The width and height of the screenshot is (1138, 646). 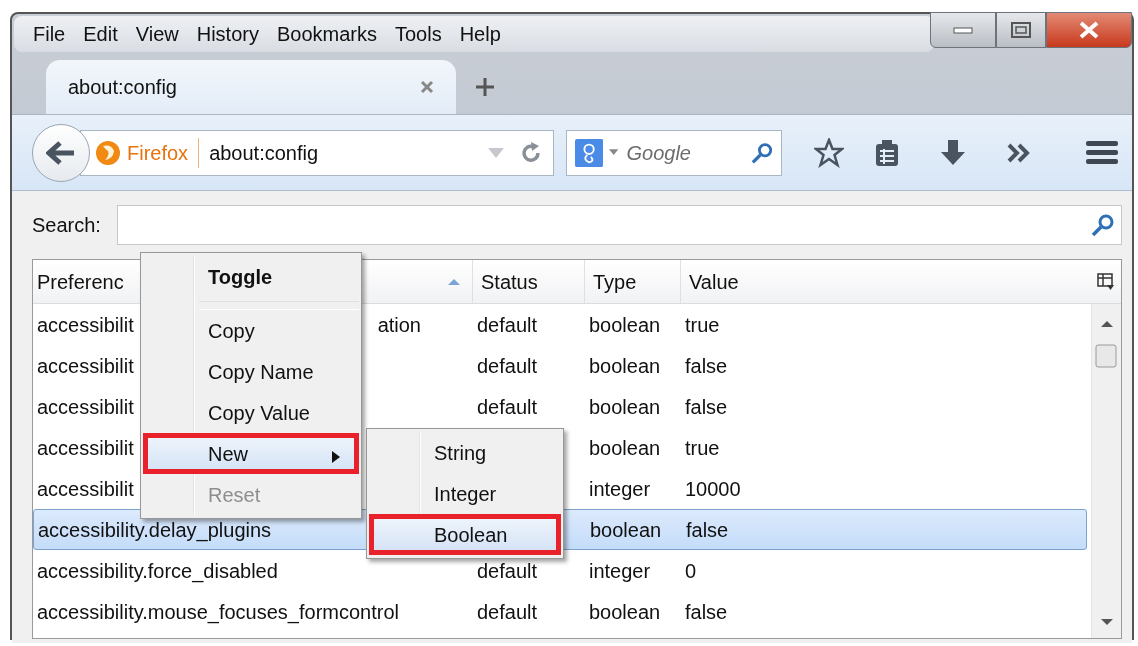 What do you see at coordinates (218, 612) in the screenshot?
I see `preference-name: accessibility.mouse_focuses_formcontrol` at bounding box center [218, 612].